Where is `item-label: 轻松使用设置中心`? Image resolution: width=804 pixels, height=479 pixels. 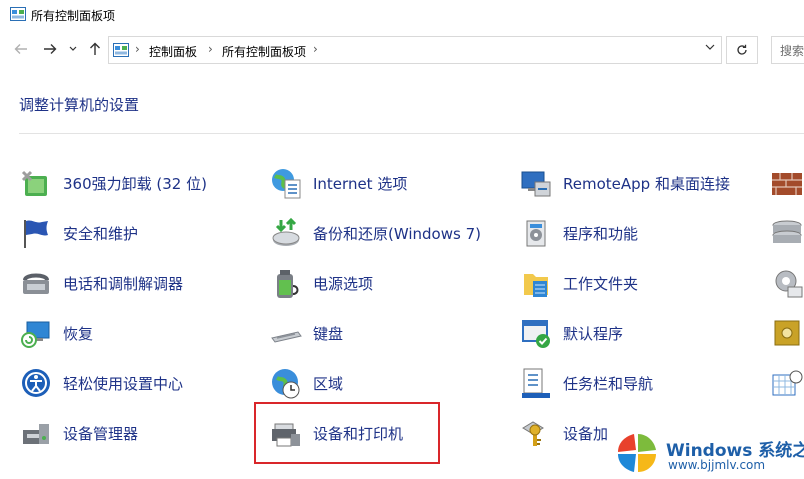 item-label: 轻松使用设置中心 is located at coordinates (123, 383).